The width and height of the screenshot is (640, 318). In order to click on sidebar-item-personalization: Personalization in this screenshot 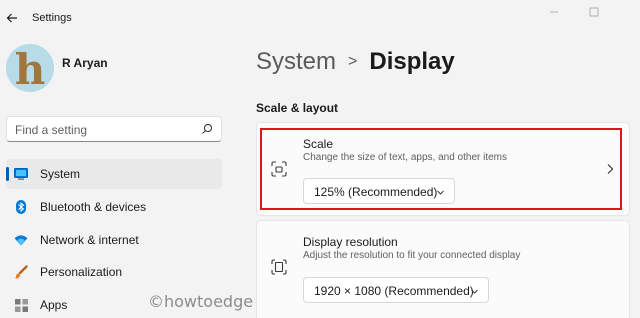, I will do `click(114, 272)`.